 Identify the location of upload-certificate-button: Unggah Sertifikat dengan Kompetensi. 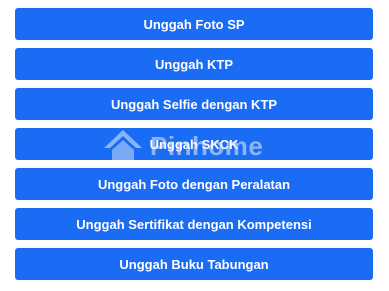
(194, 224).